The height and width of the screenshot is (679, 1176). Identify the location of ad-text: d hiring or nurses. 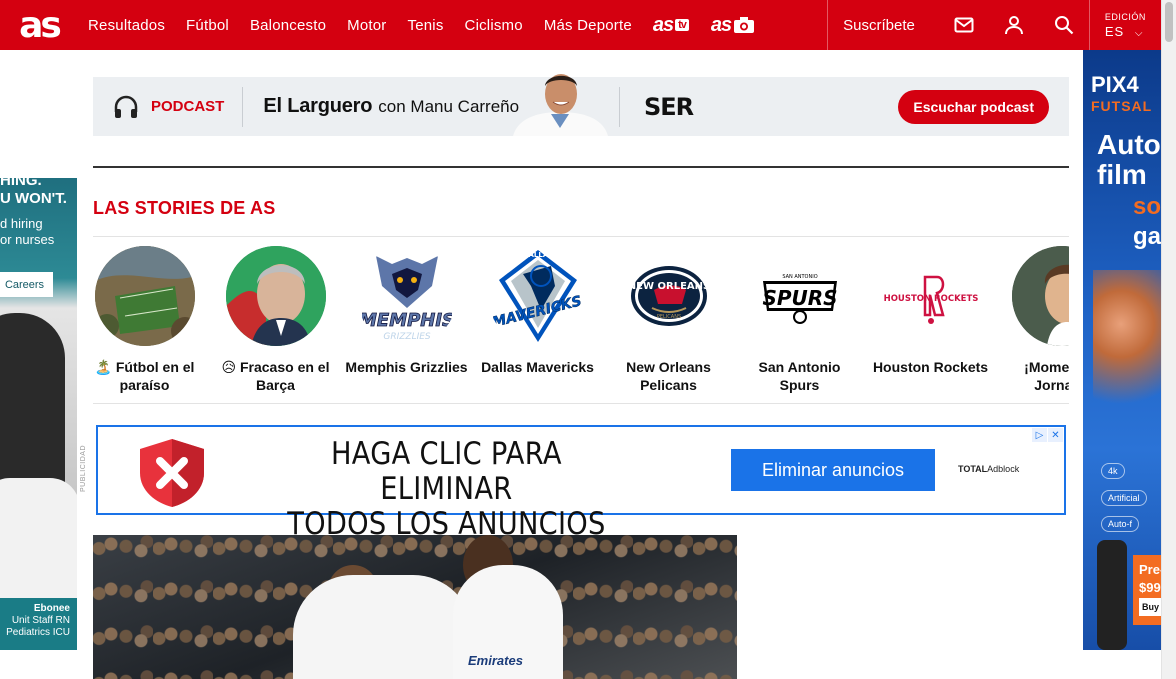
(27, 231).